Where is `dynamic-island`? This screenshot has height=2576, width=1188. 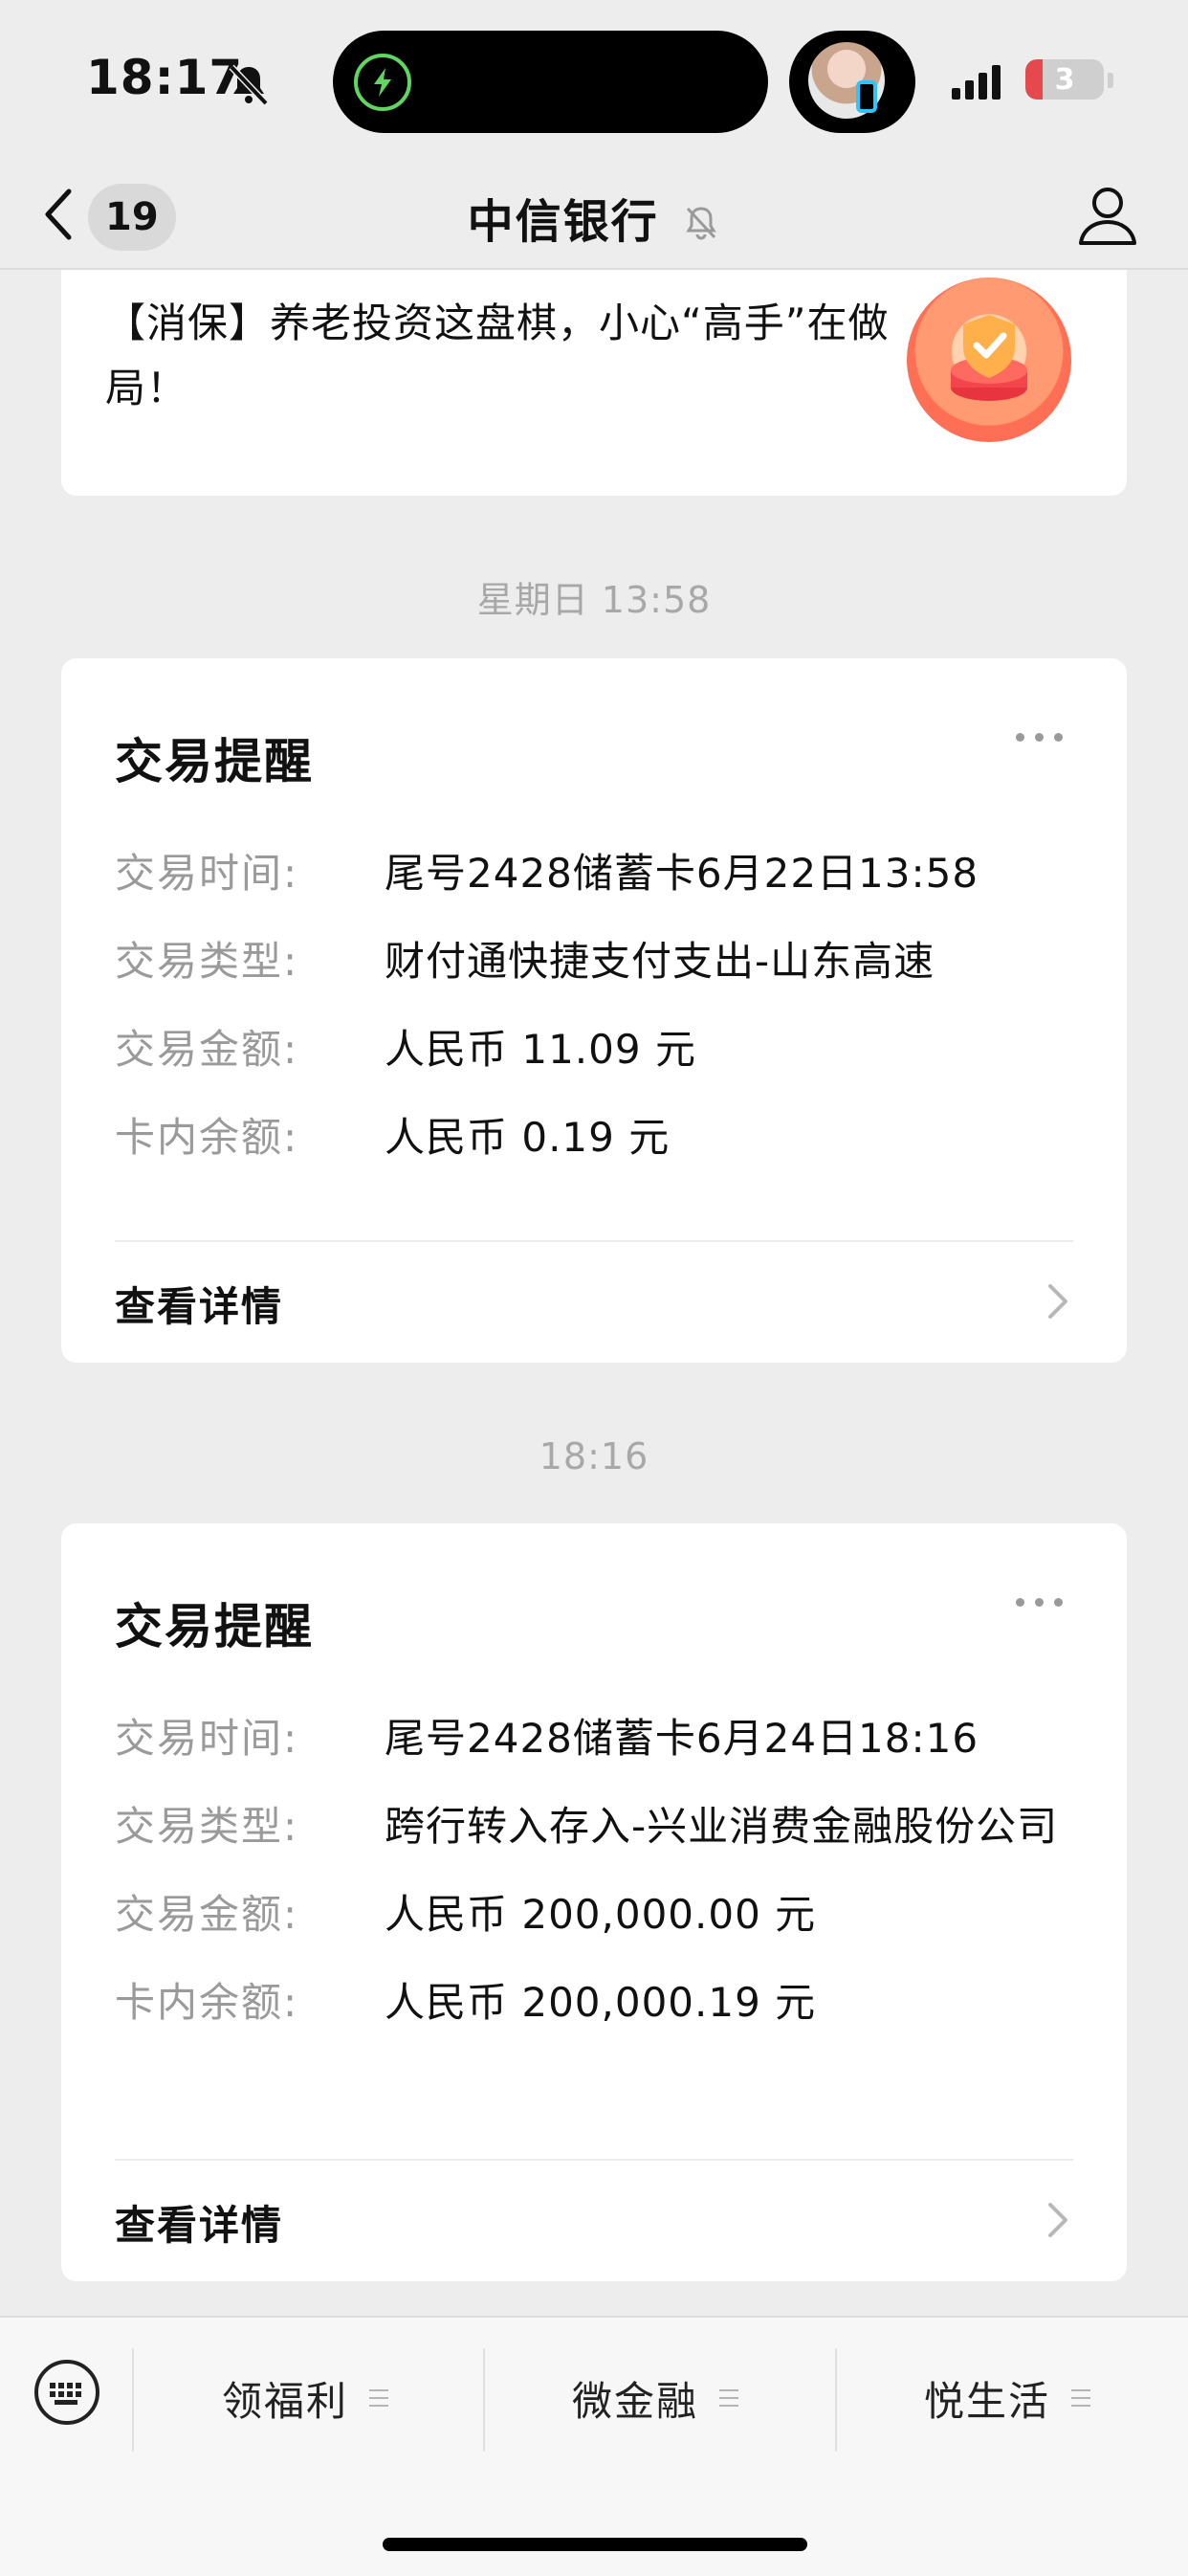
dynamic-island is located at coordinates (550, 82).